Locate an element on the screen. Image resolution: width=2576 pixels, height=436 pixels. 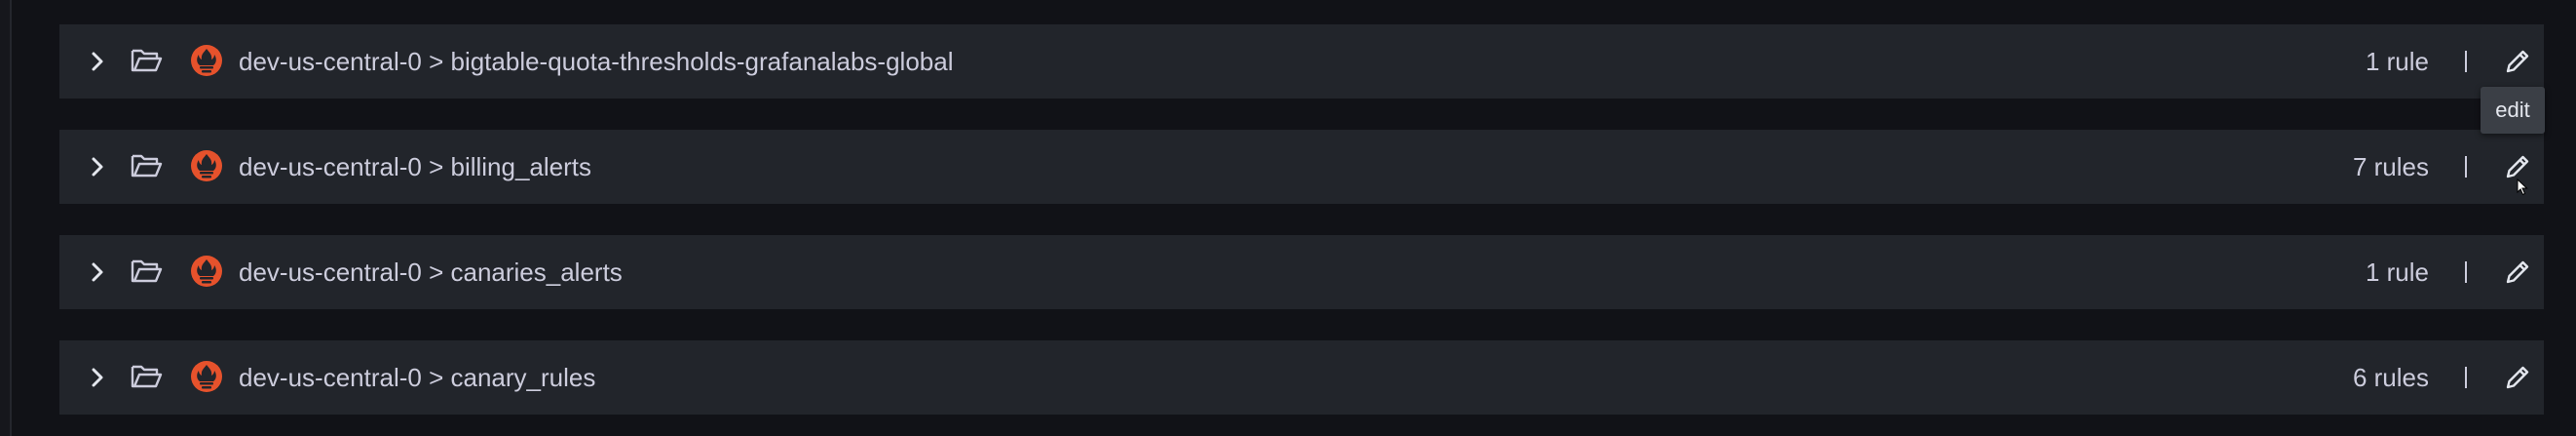
rule-group-title: dev-us-central-0 > canaries_alerts is located at coordinates (431, 272).